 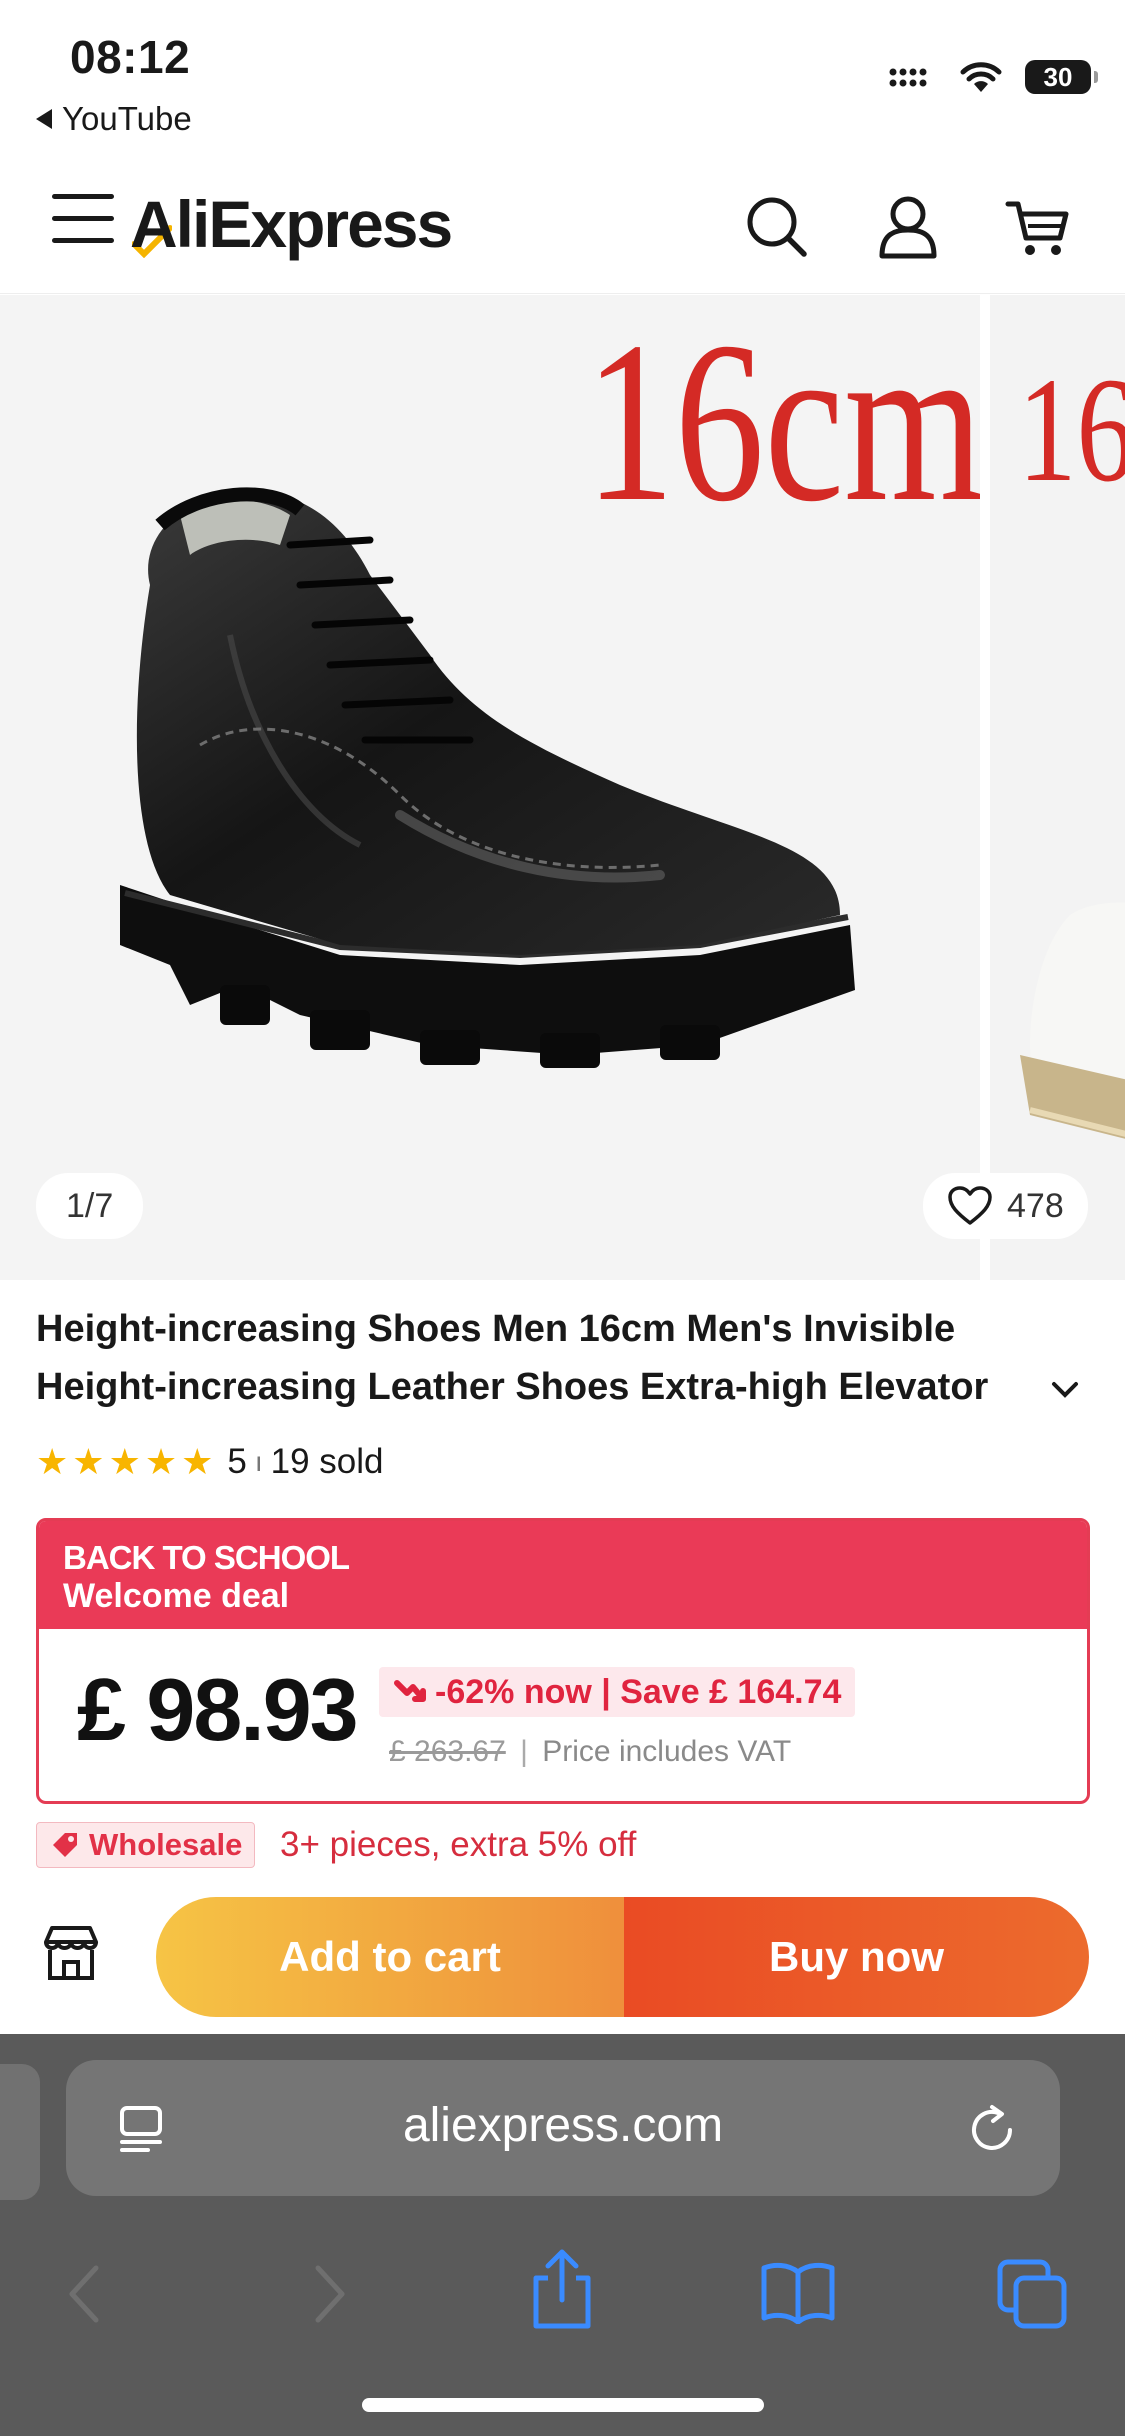 I want to click on forward-arrow-icon, so click(x=330, y=2294).